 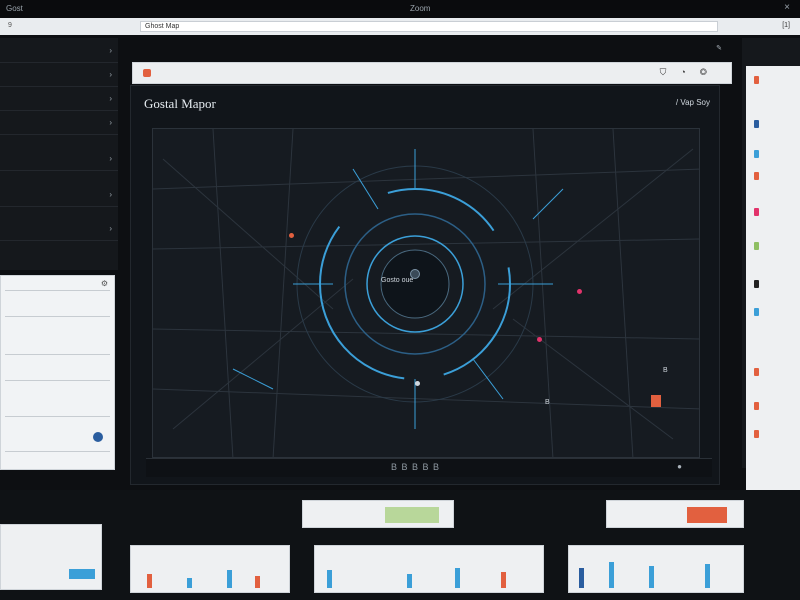 What do you see at coordinates (787, 7) in the screenshot?
I see `close-icon: ×` at bounding box center [787, 7].